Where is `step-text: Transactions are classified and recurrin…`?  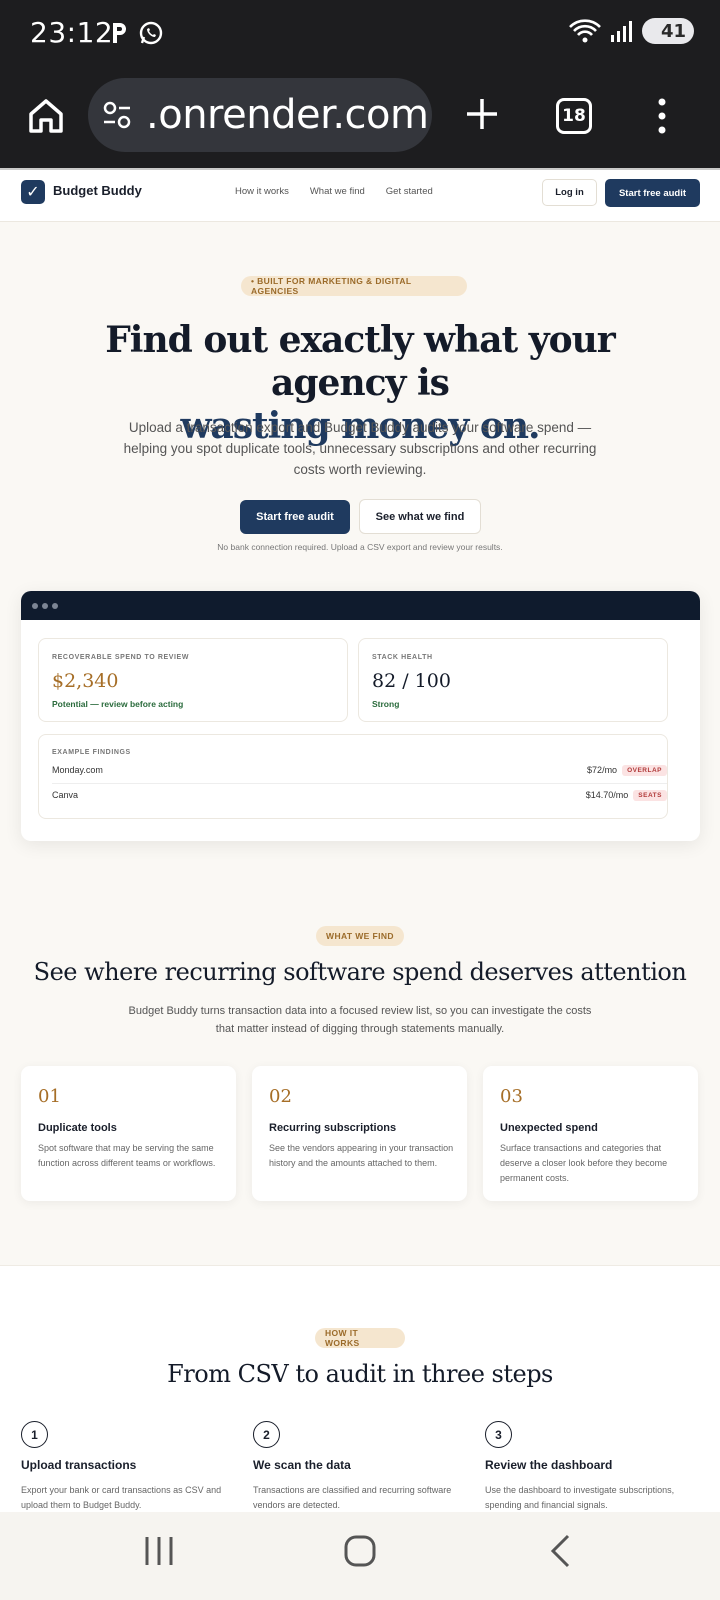 step-text: Transactions are classified and recurrin… is located at coordinates (352, 1497).